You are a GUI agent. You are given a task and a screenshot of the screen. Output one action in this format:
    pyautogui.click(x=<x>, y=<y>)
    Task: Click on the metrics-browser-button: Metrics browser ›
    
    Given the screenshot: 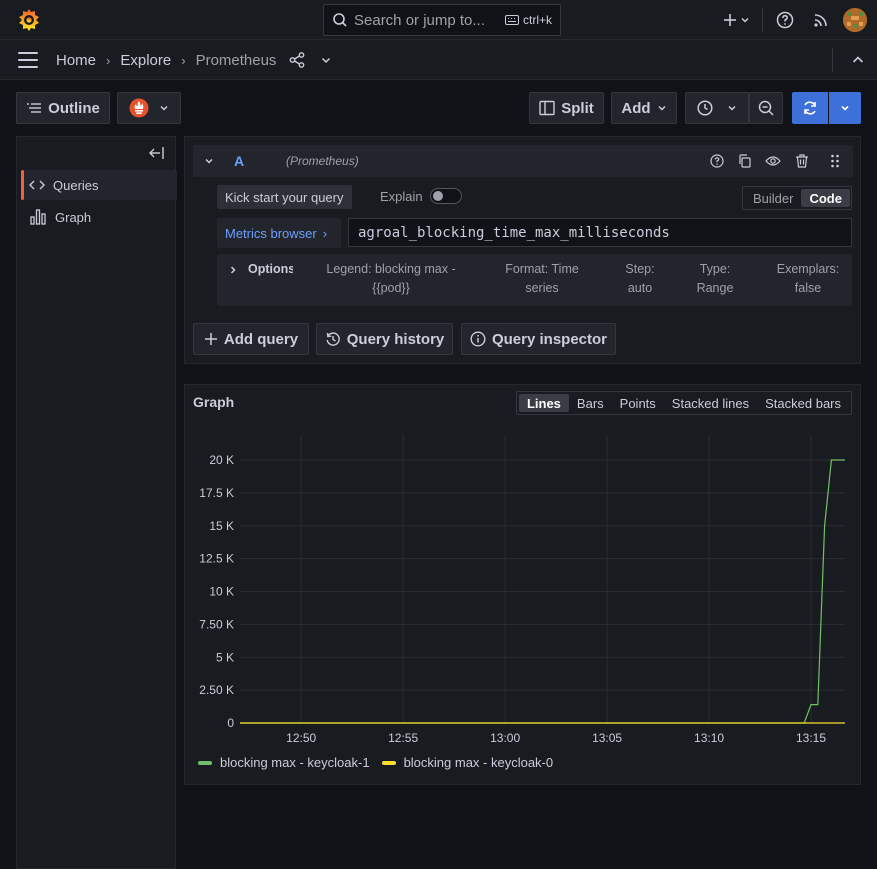 What is the action you would take?
    pyautogui.click(x=279, y=233)
    